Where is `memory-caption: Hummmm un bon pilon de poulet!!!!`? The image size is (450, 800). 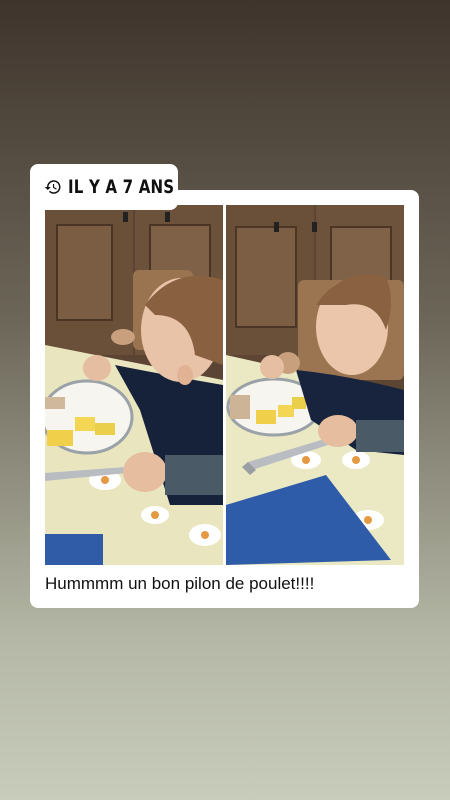 memory-caption: Hummmm un bon pilon de poulet!!!! is located at coordinates (180, 583).